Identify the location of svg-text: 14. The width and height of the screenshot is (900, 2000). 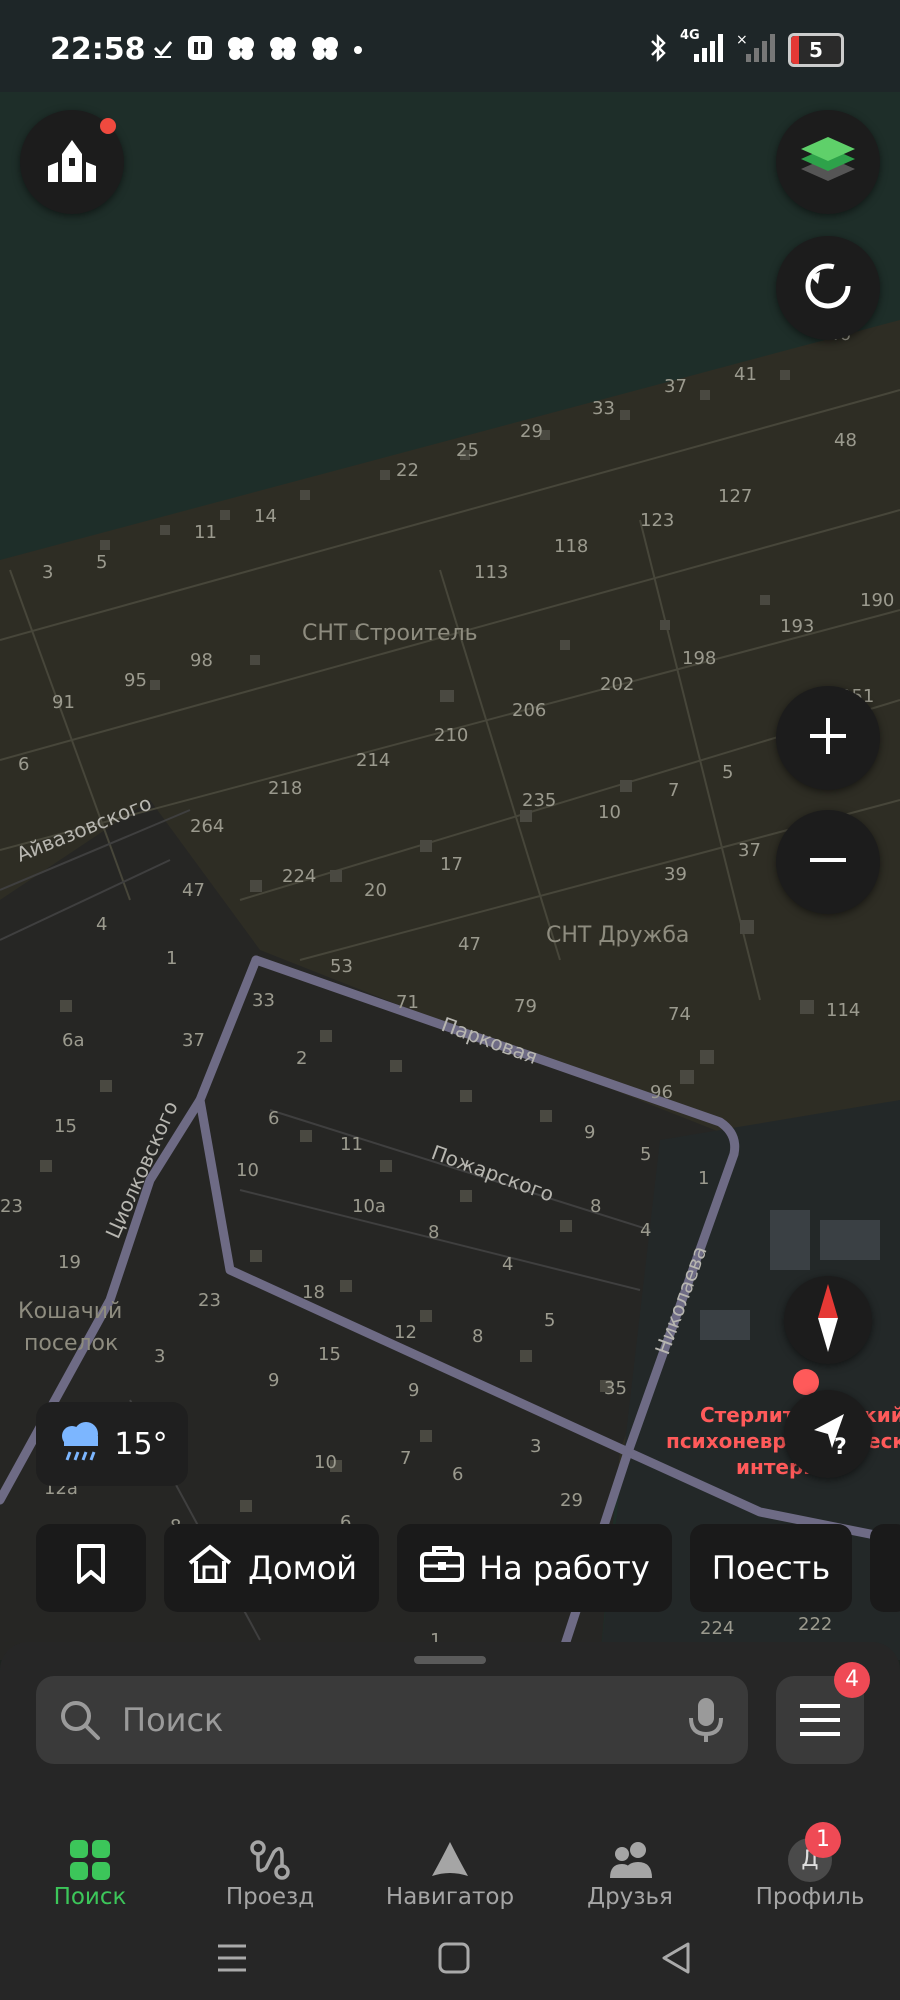
(265, 516).